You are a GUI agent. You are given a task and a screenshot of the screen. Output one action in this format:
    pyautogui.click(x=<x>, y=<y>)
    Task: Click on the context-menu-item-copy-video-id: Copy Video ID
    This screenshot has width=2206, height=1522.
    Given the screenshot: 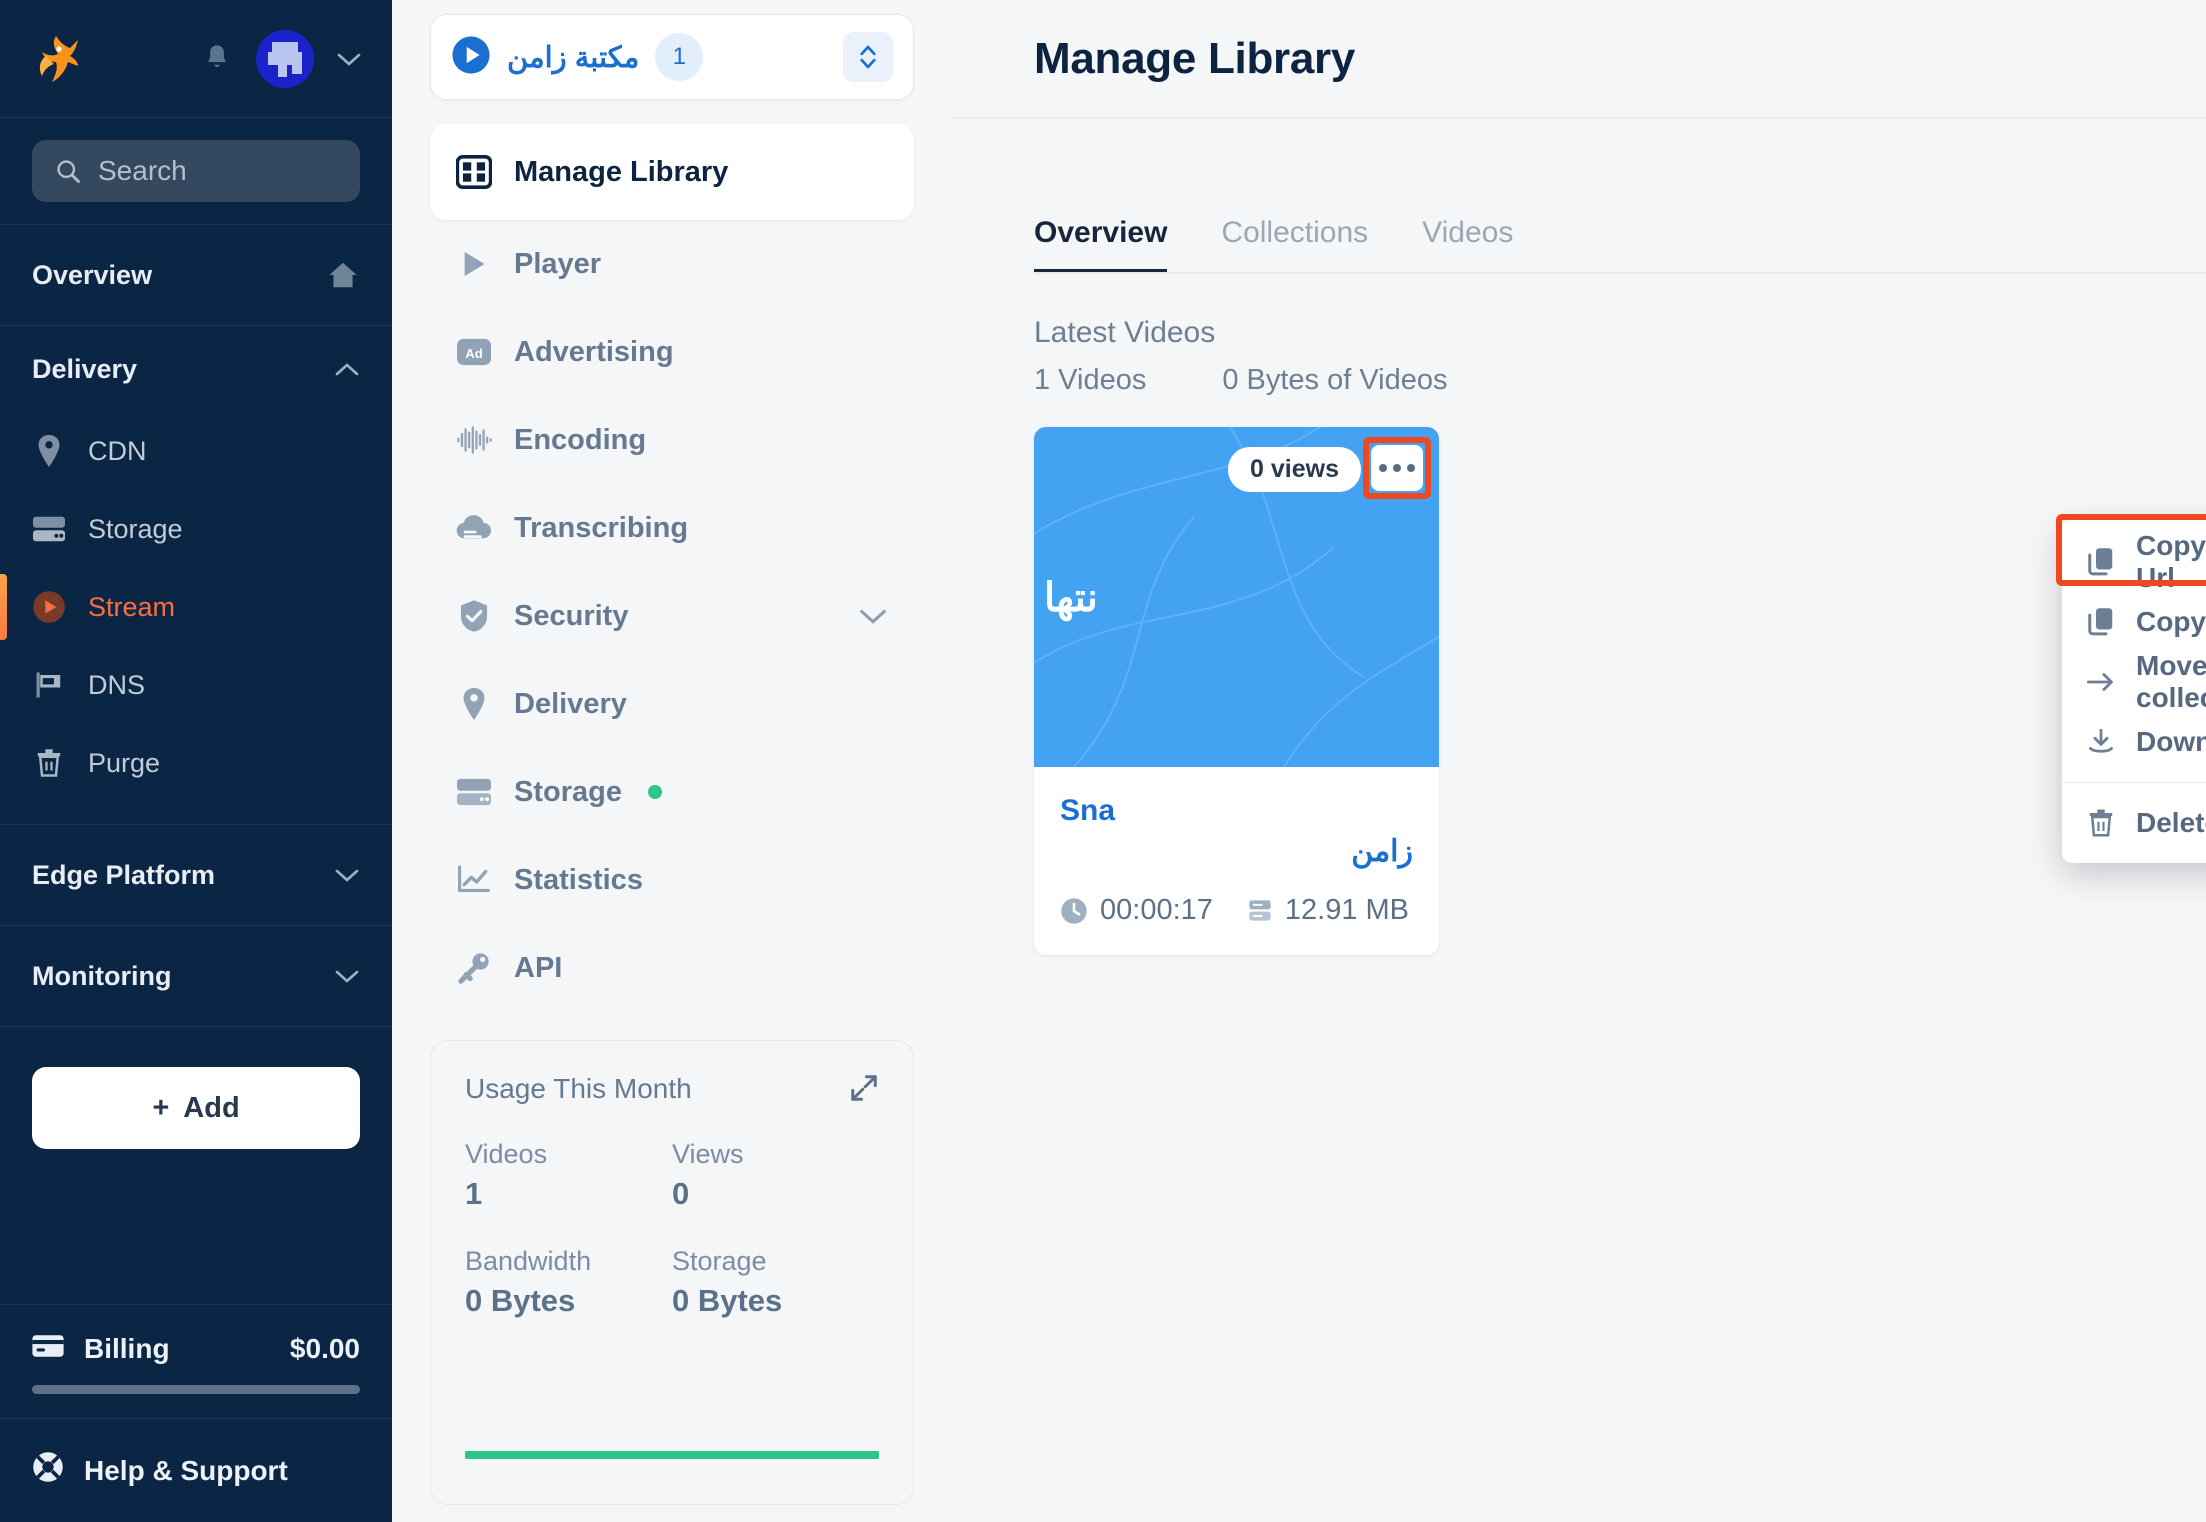 What is the action you would take?
    pyautogui.click(x=2134, y=622)
    